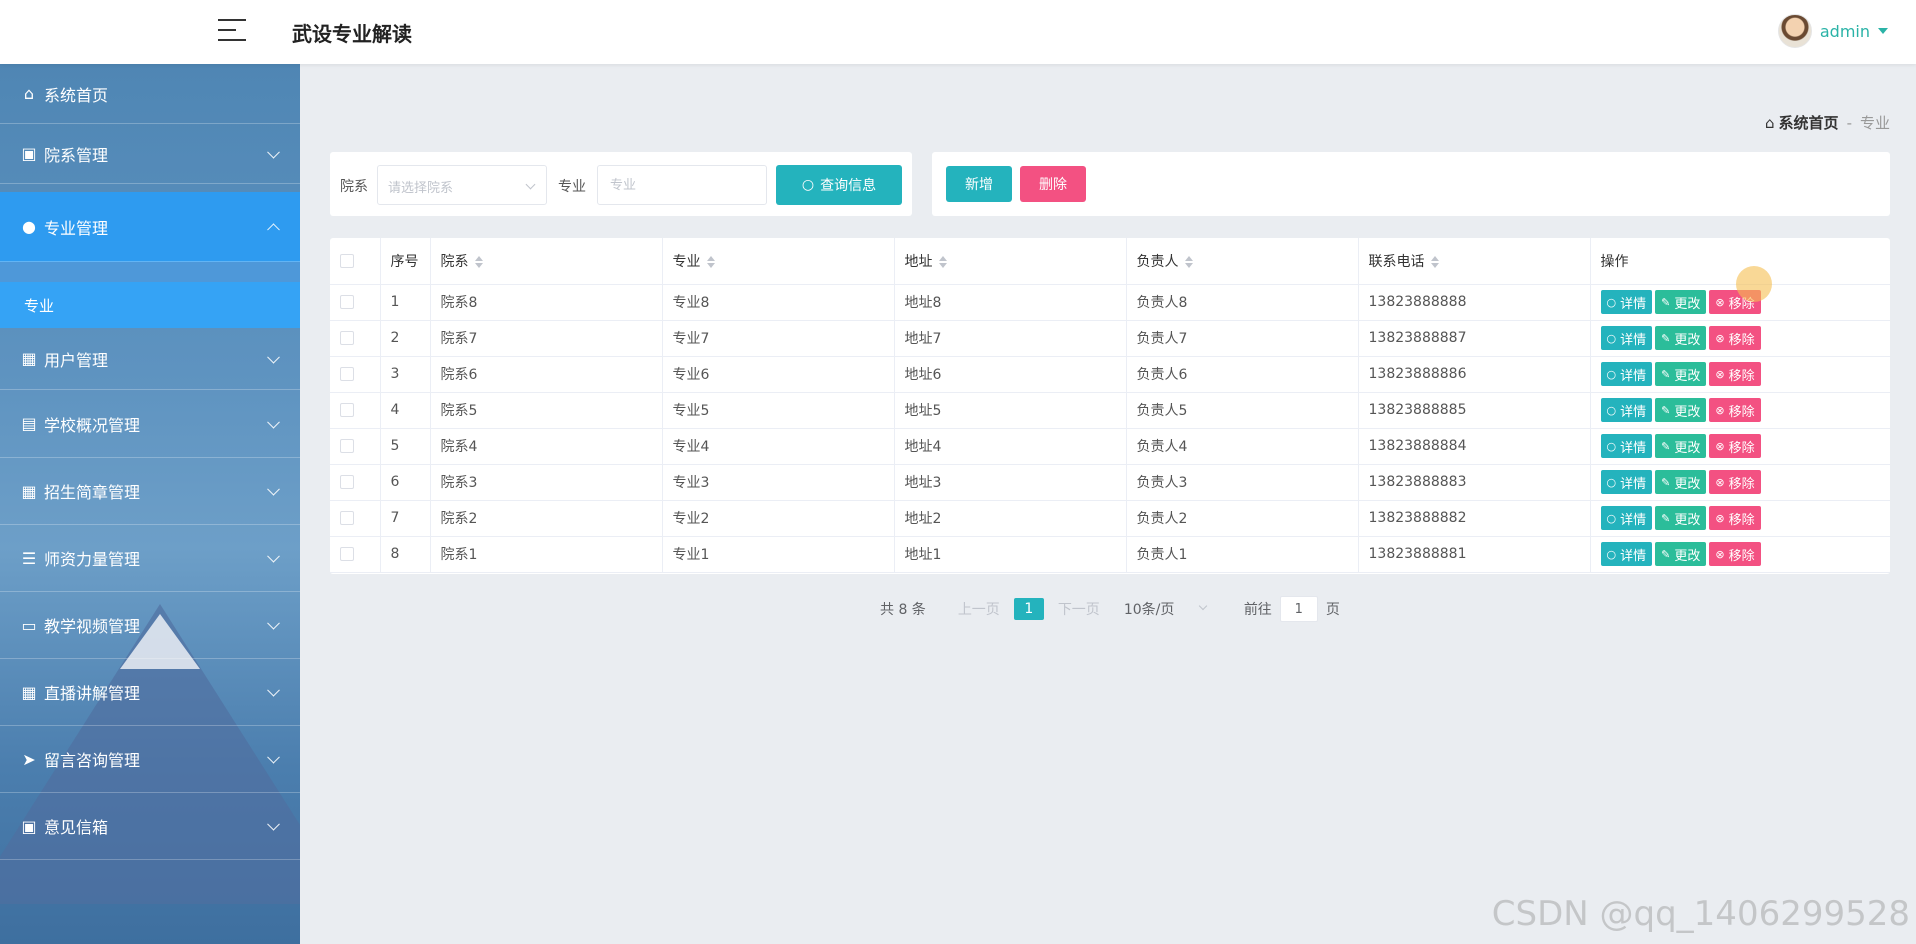  Describe the element at coordinates (150, 692) in the screenshot. I see `sidebar-item-live: ▦ 直播讲解管理` at that location.